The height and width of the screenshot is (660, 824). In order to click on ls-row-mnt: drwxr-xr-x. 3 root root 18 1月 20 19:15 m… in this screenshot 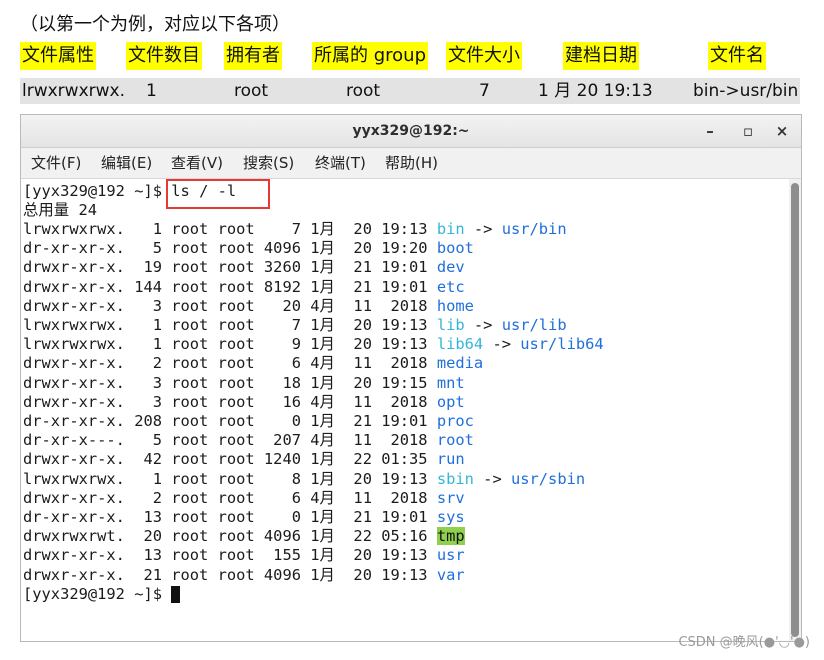, I will do `click(244, 383)`.